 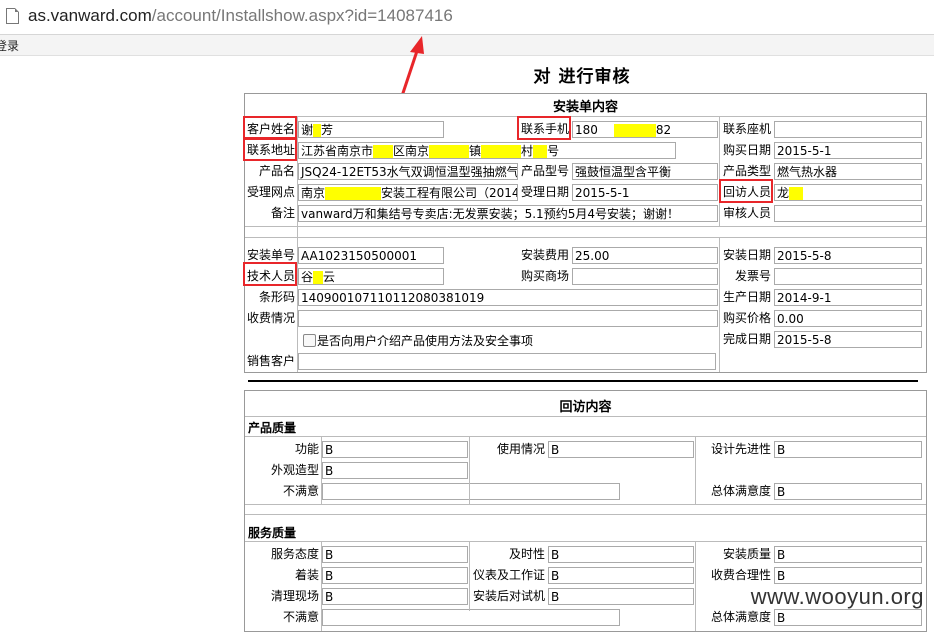 What do you see at coordinates (582, 77) in the screenshot?
I see `page-title: 对 进行审核` at bounding box center [582, 77].